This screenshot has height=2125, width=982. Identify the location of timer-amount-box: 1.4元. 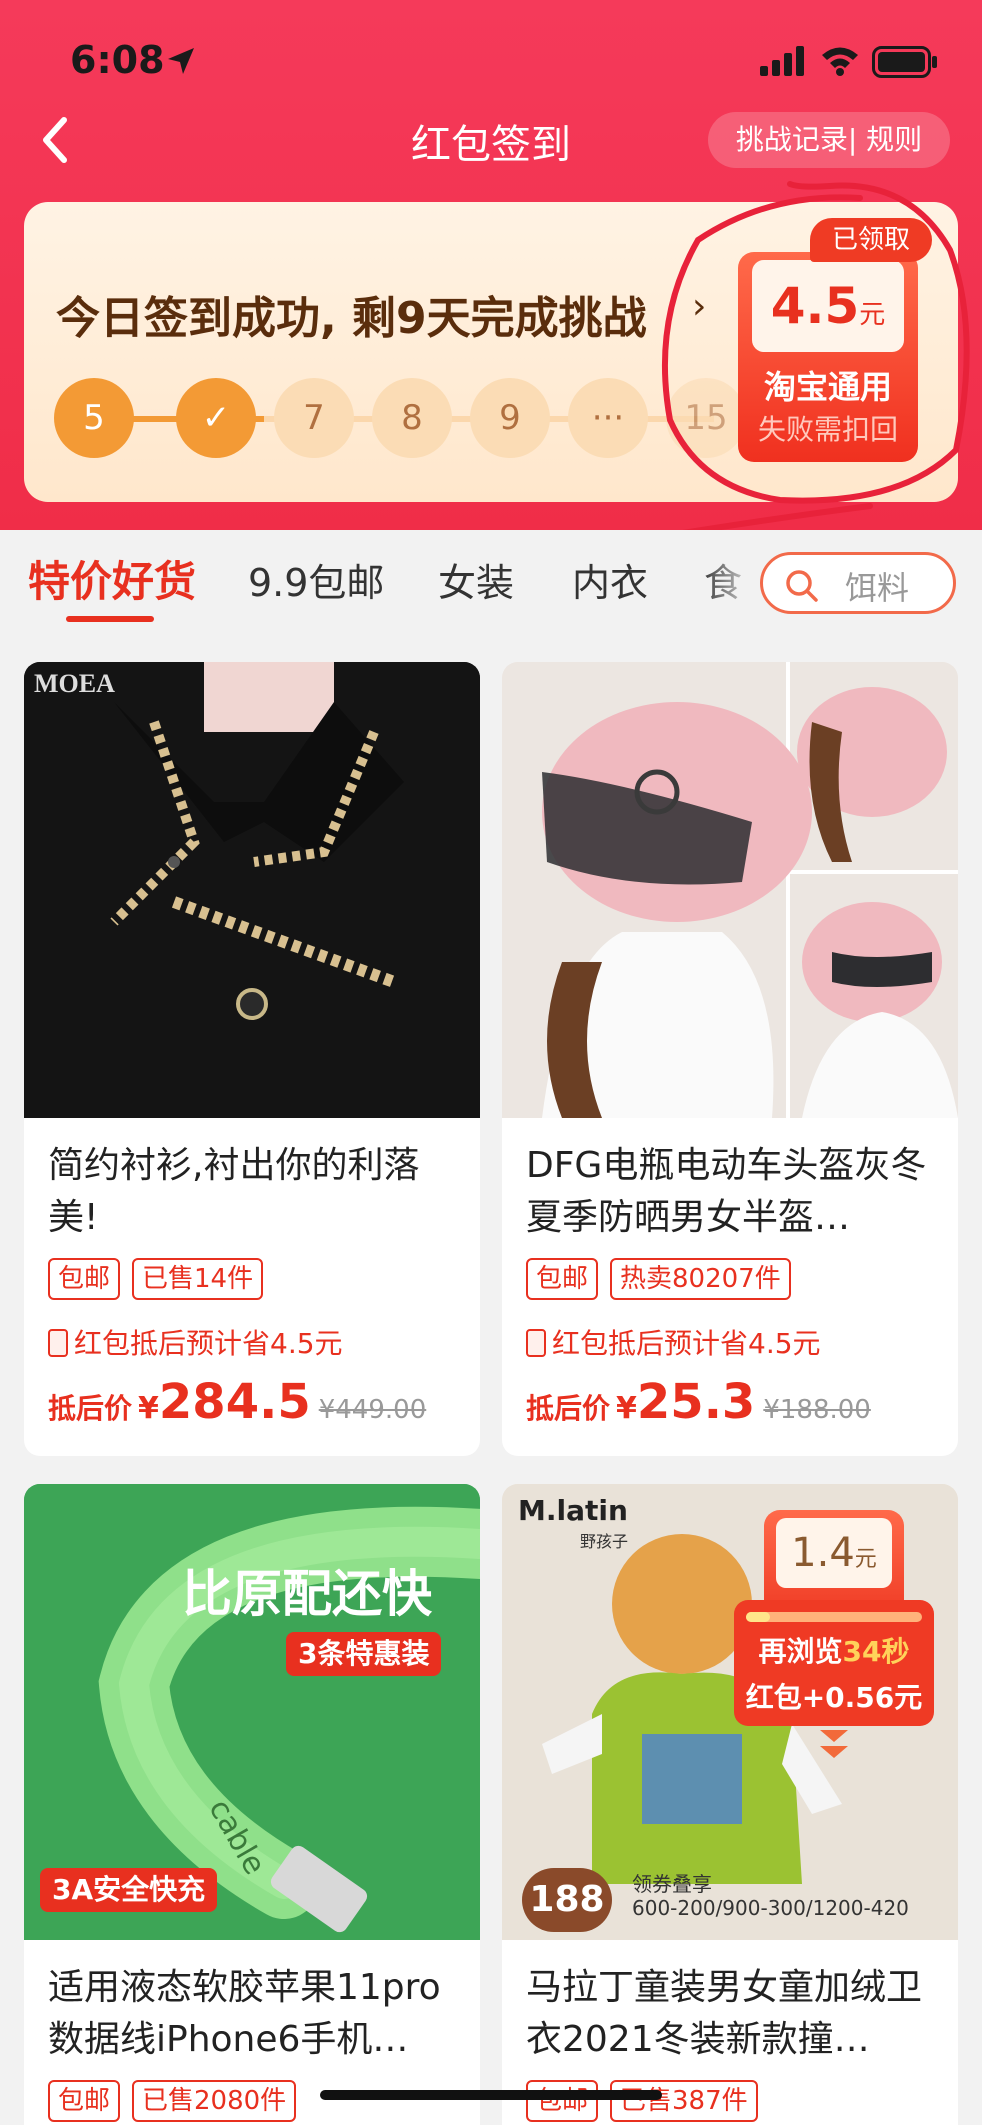
(834, 1553).